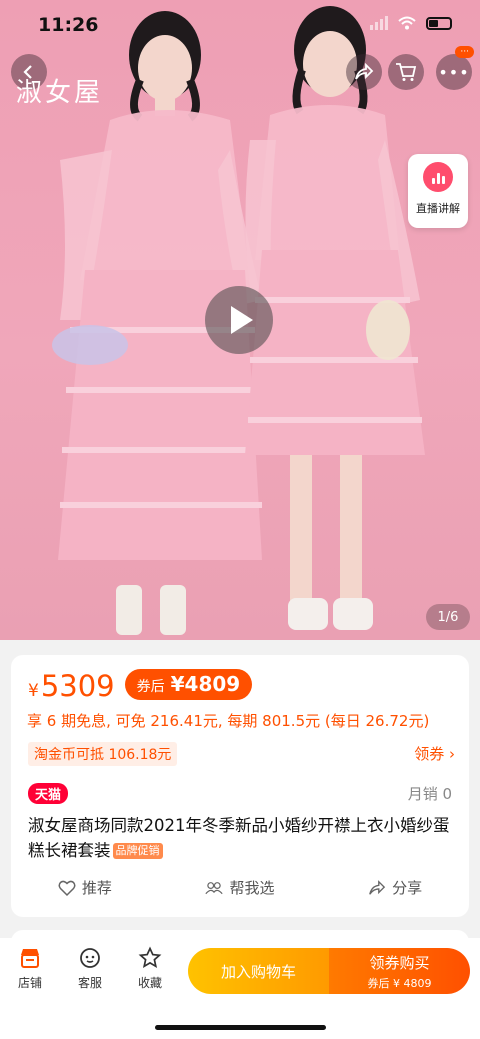 This screenshot has height=1039, width=480. I want to click on more-button: •••, so click(454, 72).